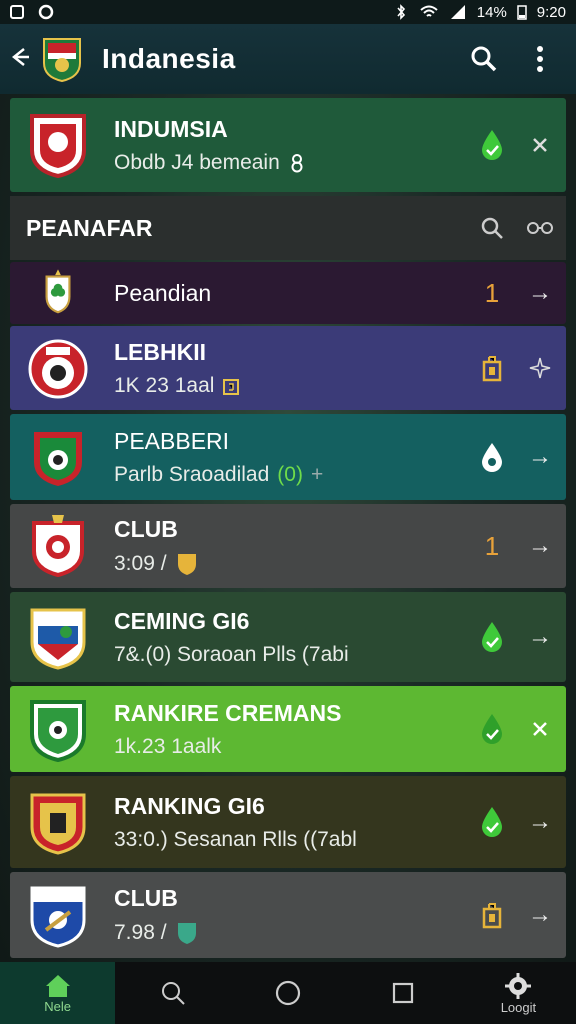 The image size is (576, 1024). What do you see at coordinates (160, 351) in the screenshot?
I see `team-name: LEBHKII` at bounding box center [160, 351].